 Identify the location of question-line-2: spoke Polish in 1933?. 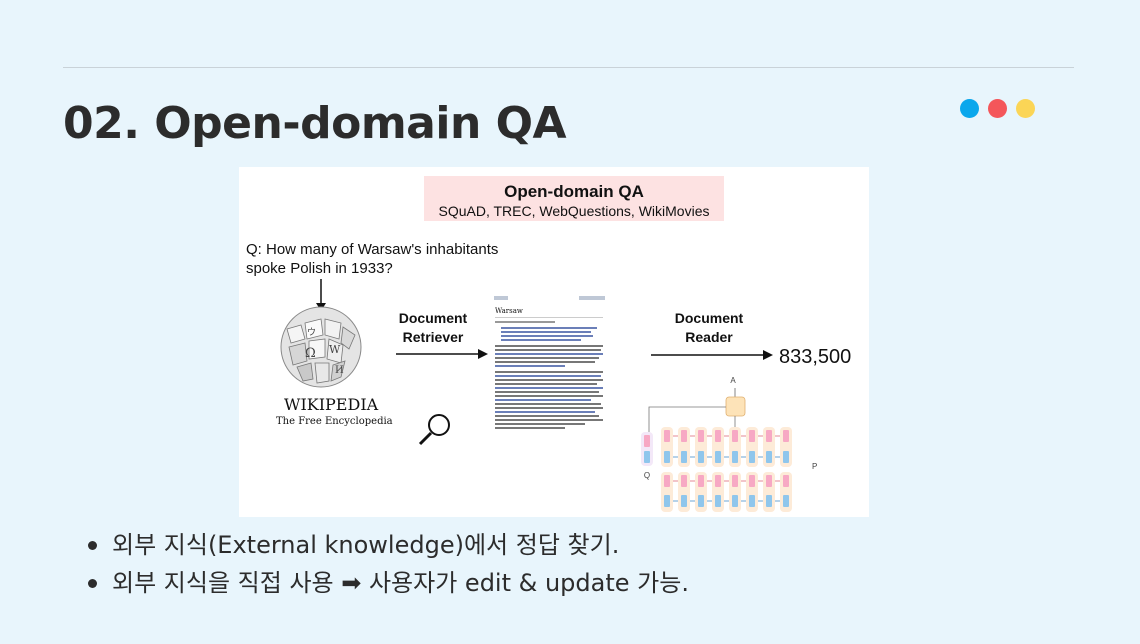
(319, 268).